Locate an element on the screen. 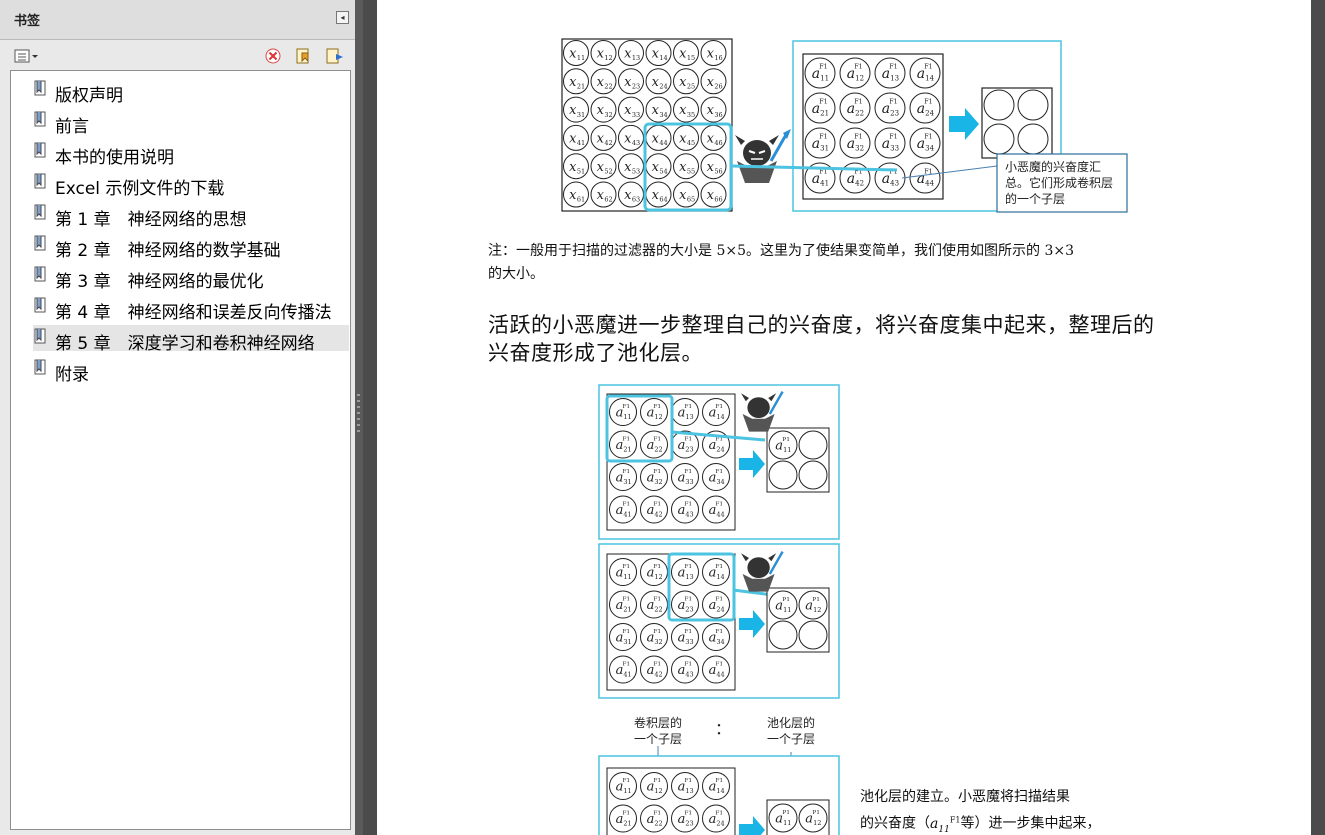 Image resolution: width=1325 pixels, height=835 pixels. figure-caption-line: 池化层的建立。小恶魔将扫描结果 is located at coordinates (965, 797).